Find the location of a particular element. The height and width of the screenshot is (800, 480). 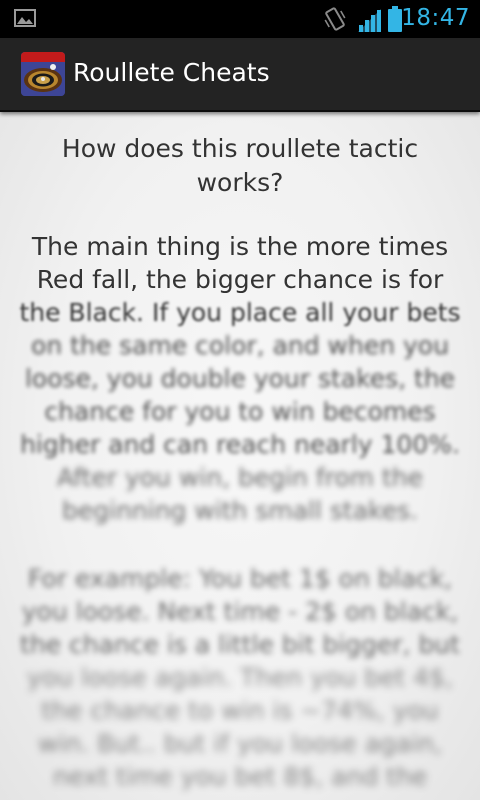

text-line: loose, you double your stakes, the is located at coordinates (240, 378).